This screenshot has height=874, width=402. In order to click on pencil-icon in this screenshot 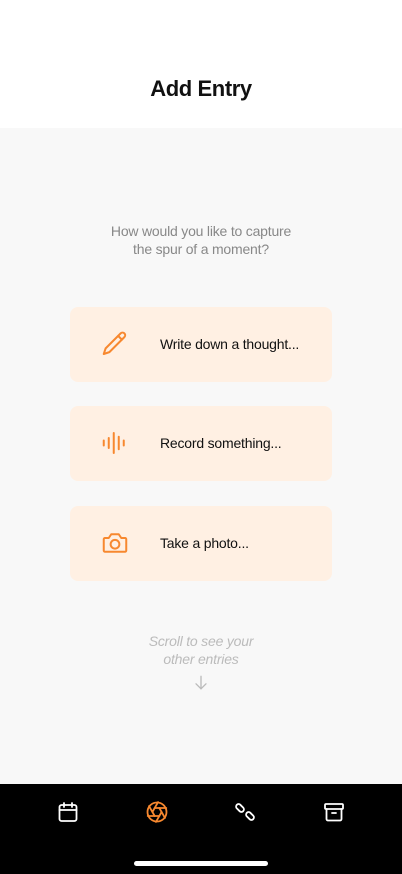, I will do `click(115, 344)`.